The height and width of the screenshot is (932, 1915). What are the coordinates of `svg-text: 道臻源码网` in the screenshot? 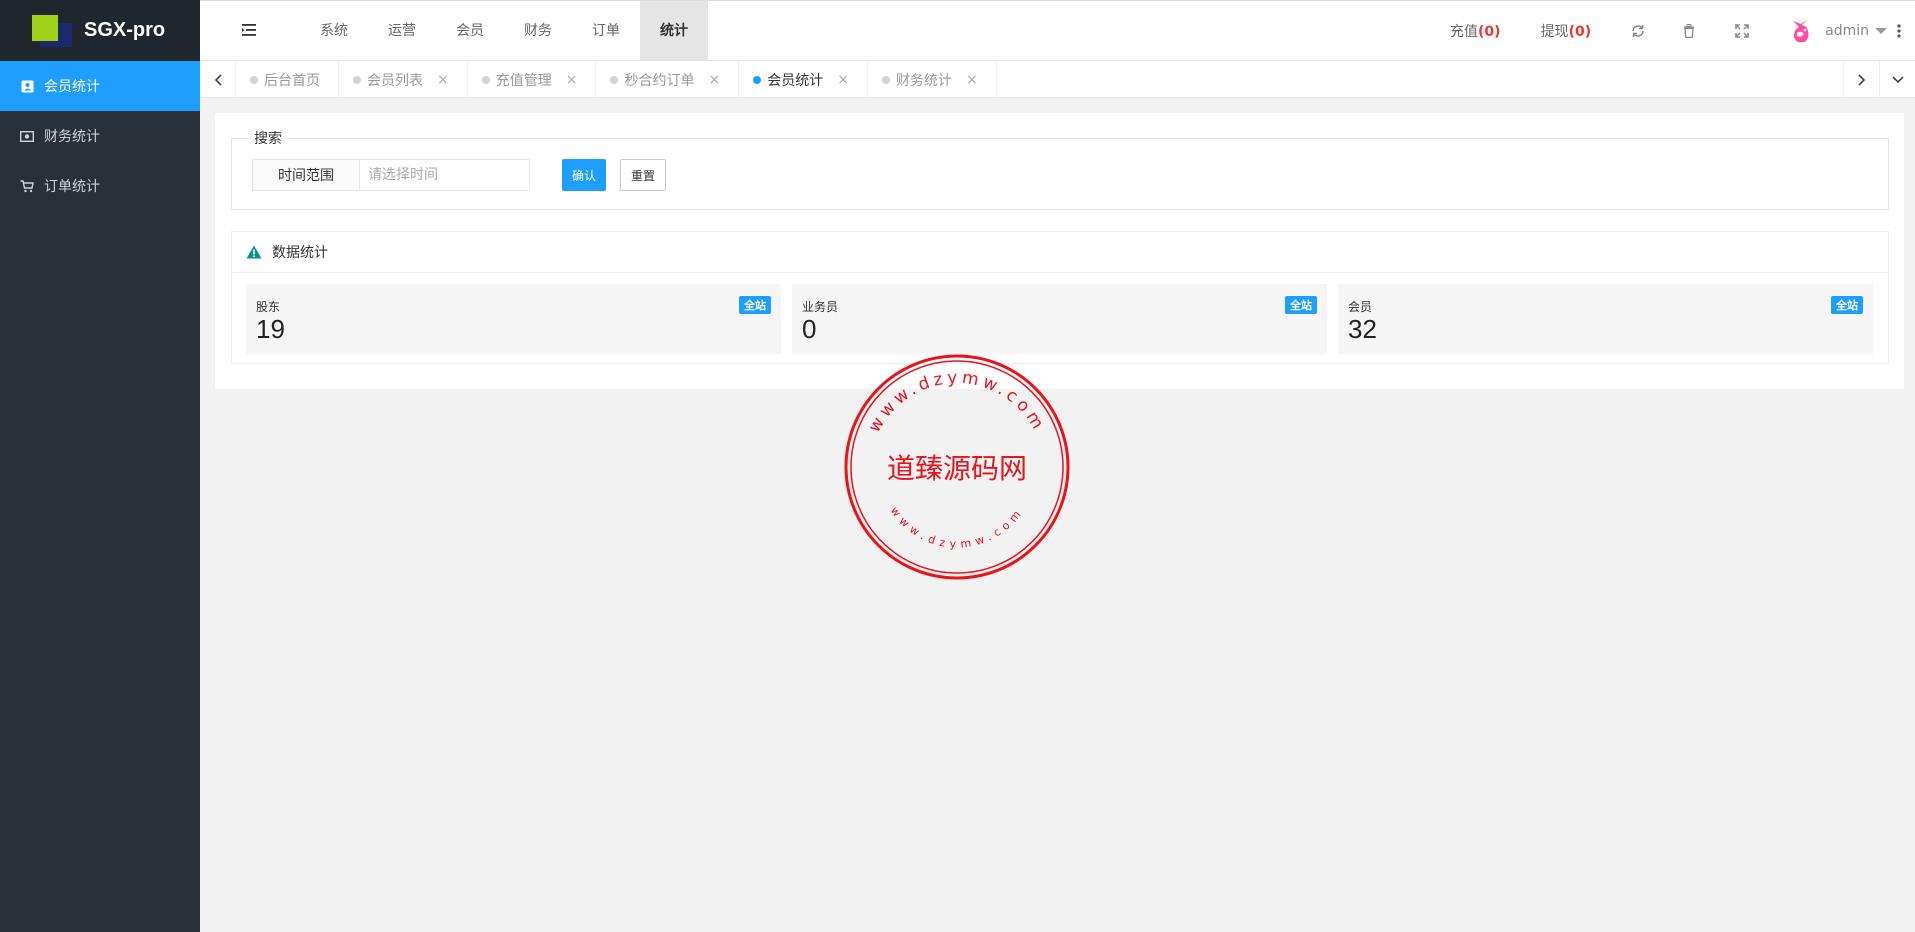 It's located at (957, 468).